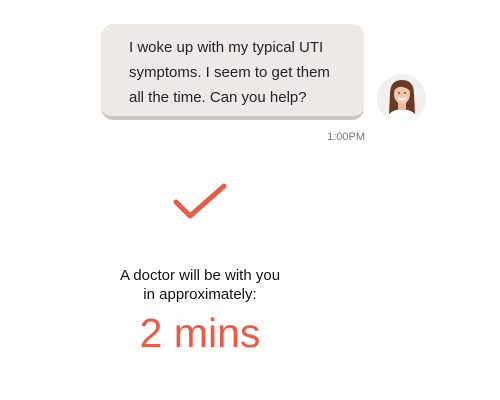 This screenshot has width=500, height=400. I want to click on checkmark-icon, so click(200, 201).